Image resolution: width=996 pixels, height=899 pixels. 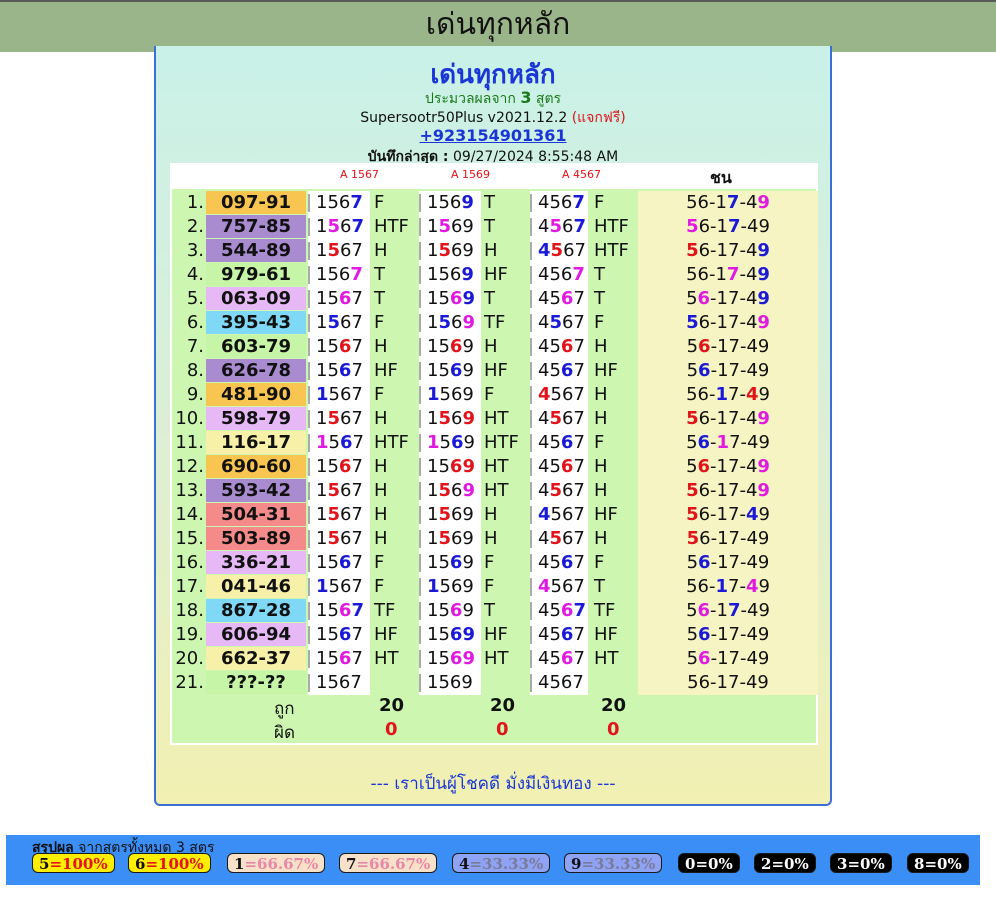 I want to click on table-row: 10. 598-79 1567 H 1569 HT 4567 H 56-17-49, so click(x=496, y=419).